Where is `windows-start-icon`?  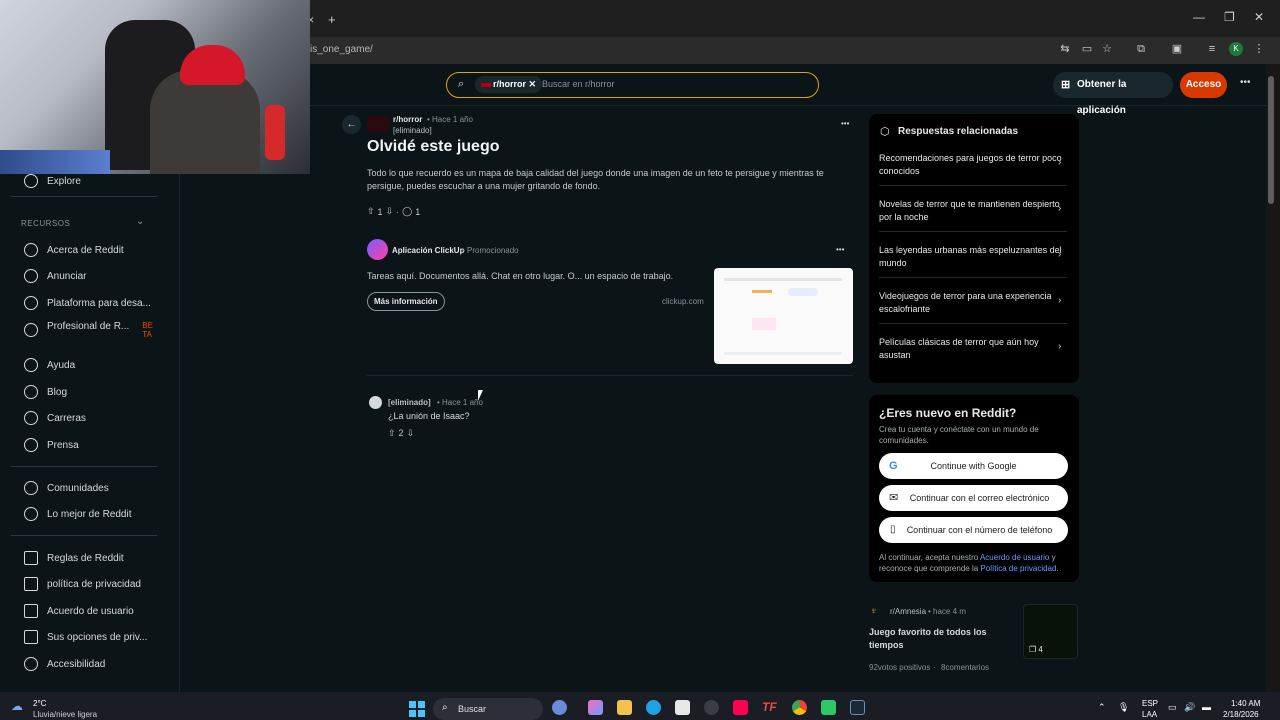
windows-start-icon is located at coordinates (417, 709).